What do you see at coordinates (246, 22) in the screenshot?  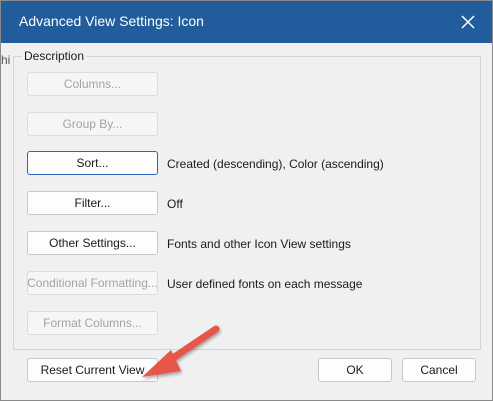 I see `title-bar: Advanced View Settings: Icon` at bounding box center [246, 22].